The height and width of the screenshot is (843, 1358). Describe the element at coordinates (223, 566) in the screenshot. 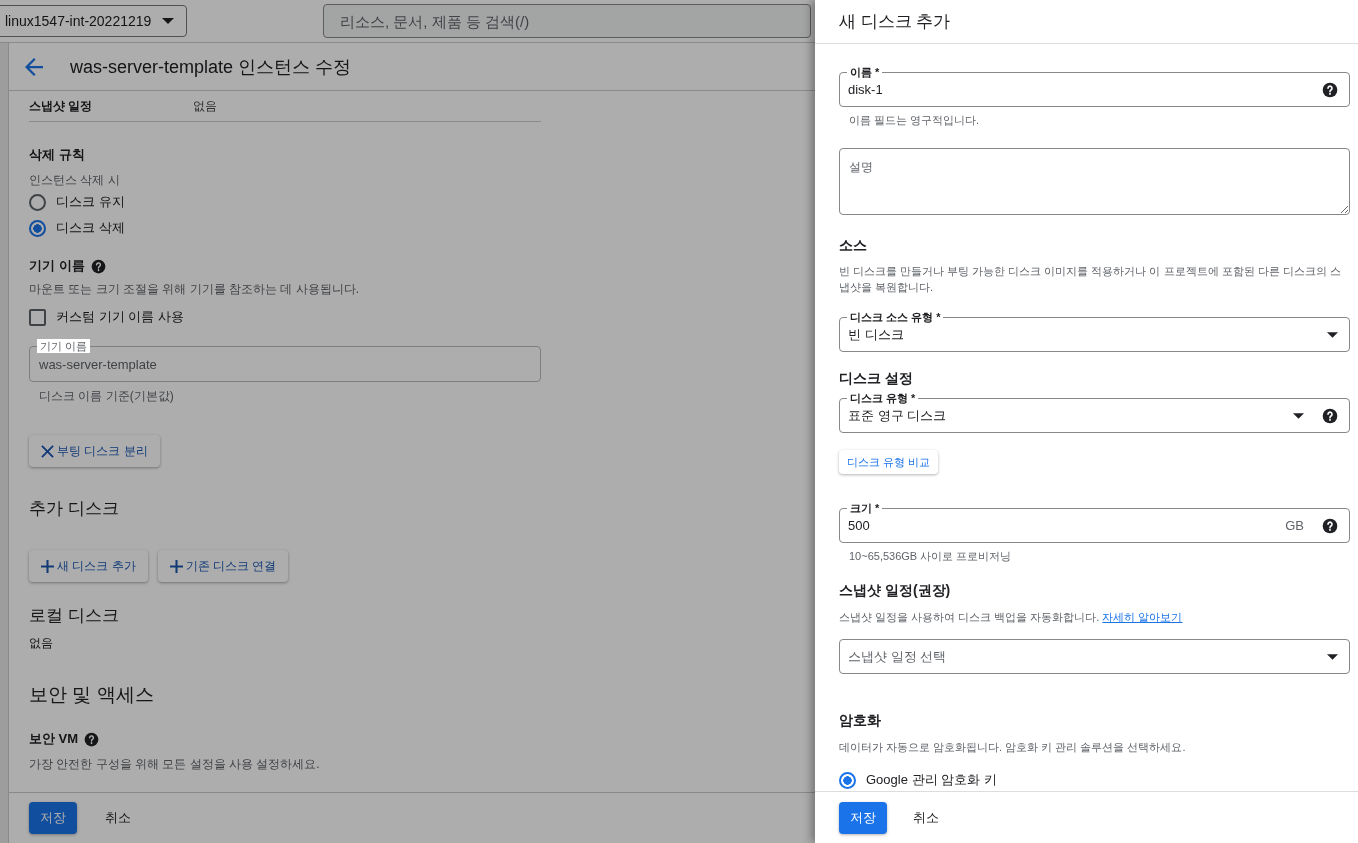

I see `add-disk-button: 기존 디스크 연결` at that location.